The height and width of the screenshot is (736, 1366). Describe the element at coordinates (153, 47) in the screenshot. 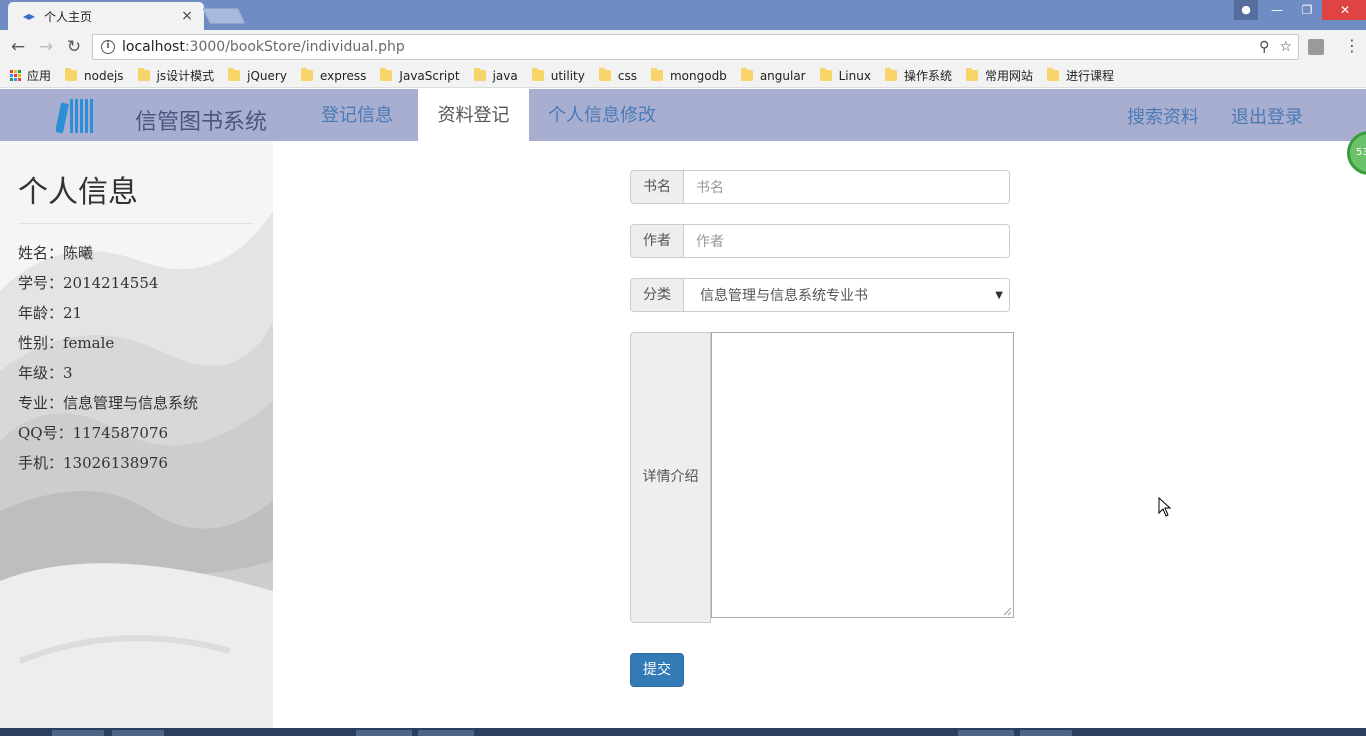

I see `url-host: localhost` at that location.